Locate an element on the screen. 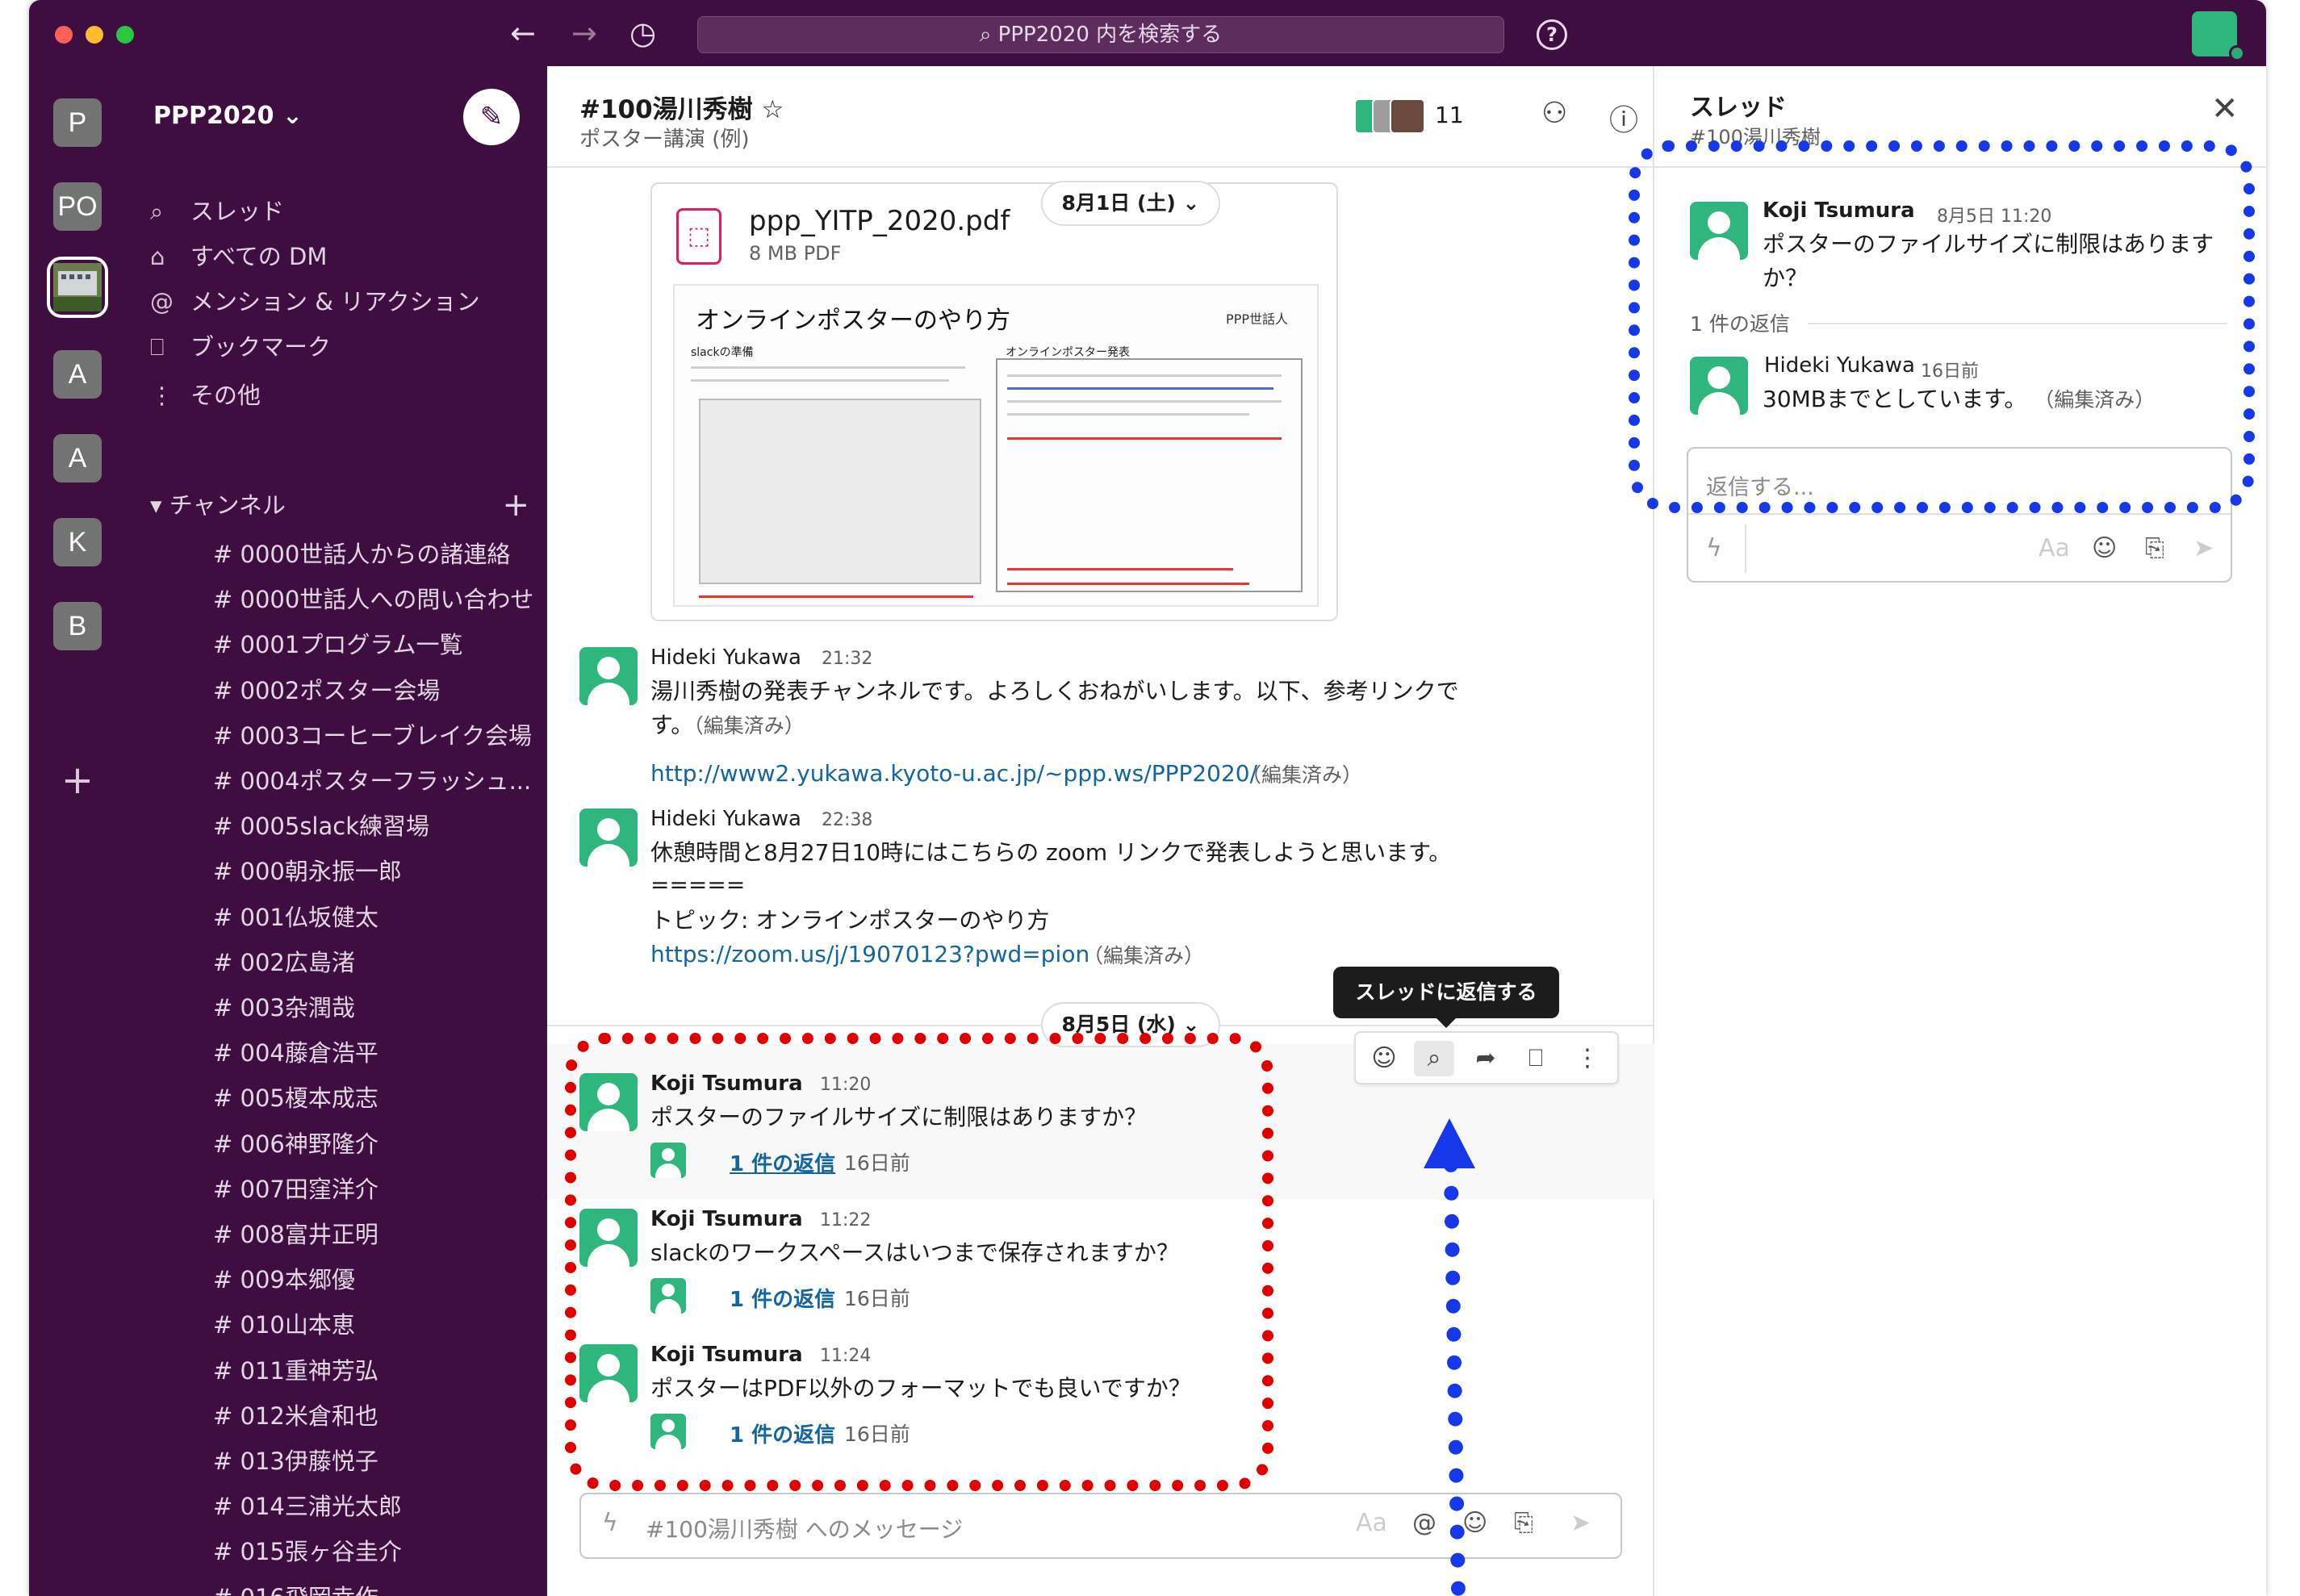  add-channel-icon: + is located at coordinates (515, 505).